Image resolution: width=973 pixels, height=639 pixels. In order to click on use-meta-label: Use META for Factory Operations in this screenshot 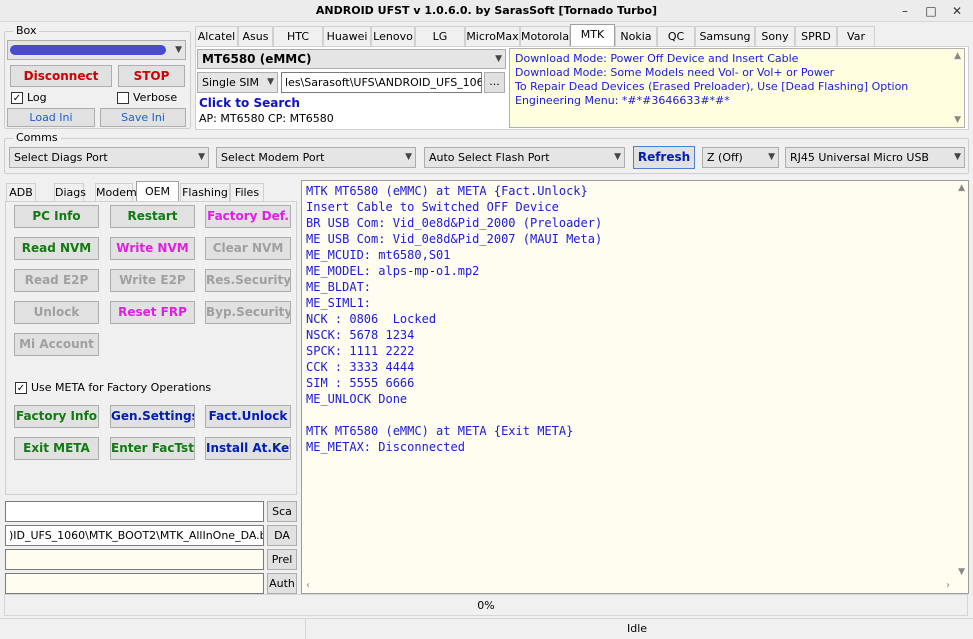, I will do `click(121, 387)`.